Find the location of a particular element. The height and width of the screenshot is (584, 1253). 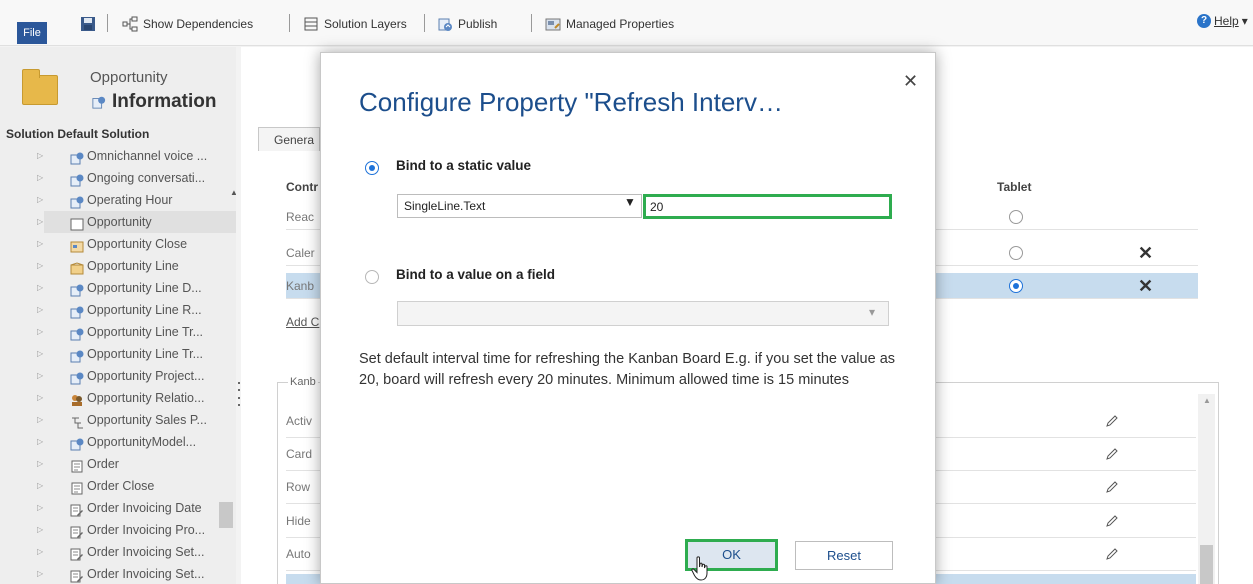

pane-splitter is located at coordinates (239, 394).